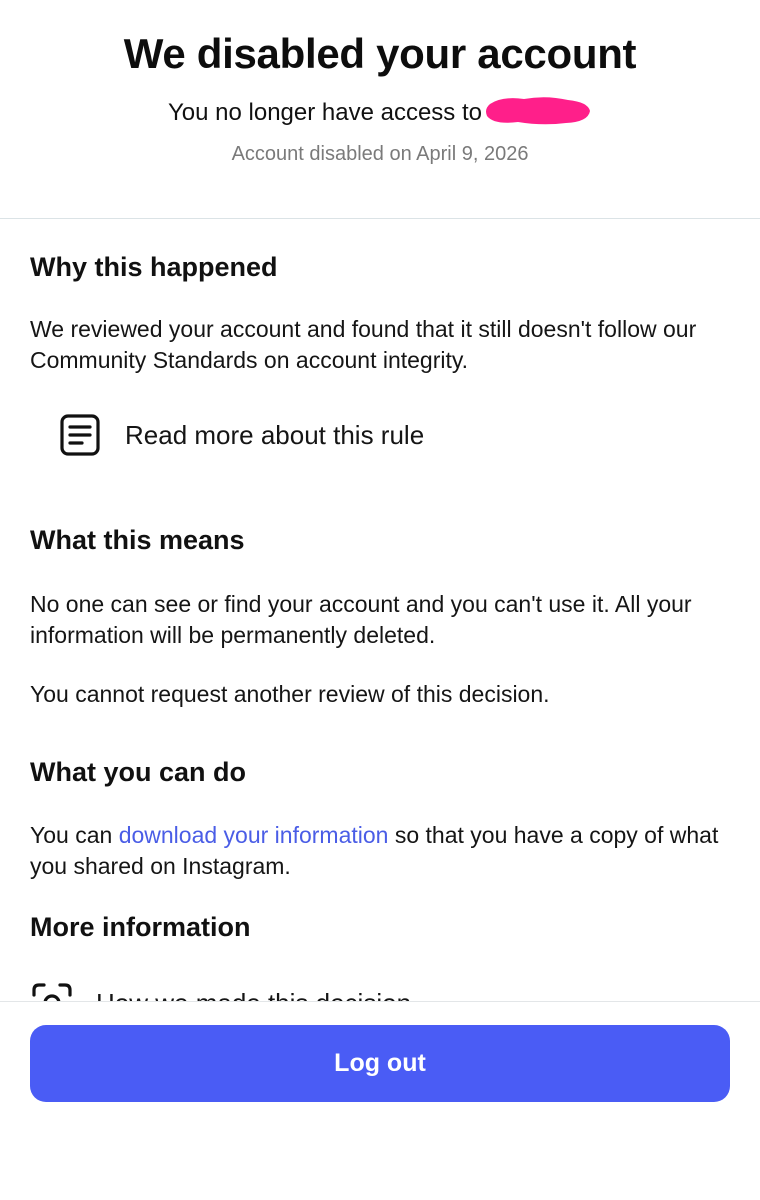 The image size is (760, 1200). Describe the element at coordinates (154, 267) in the screenshot. I see `why-title: Why this happened` at that location.